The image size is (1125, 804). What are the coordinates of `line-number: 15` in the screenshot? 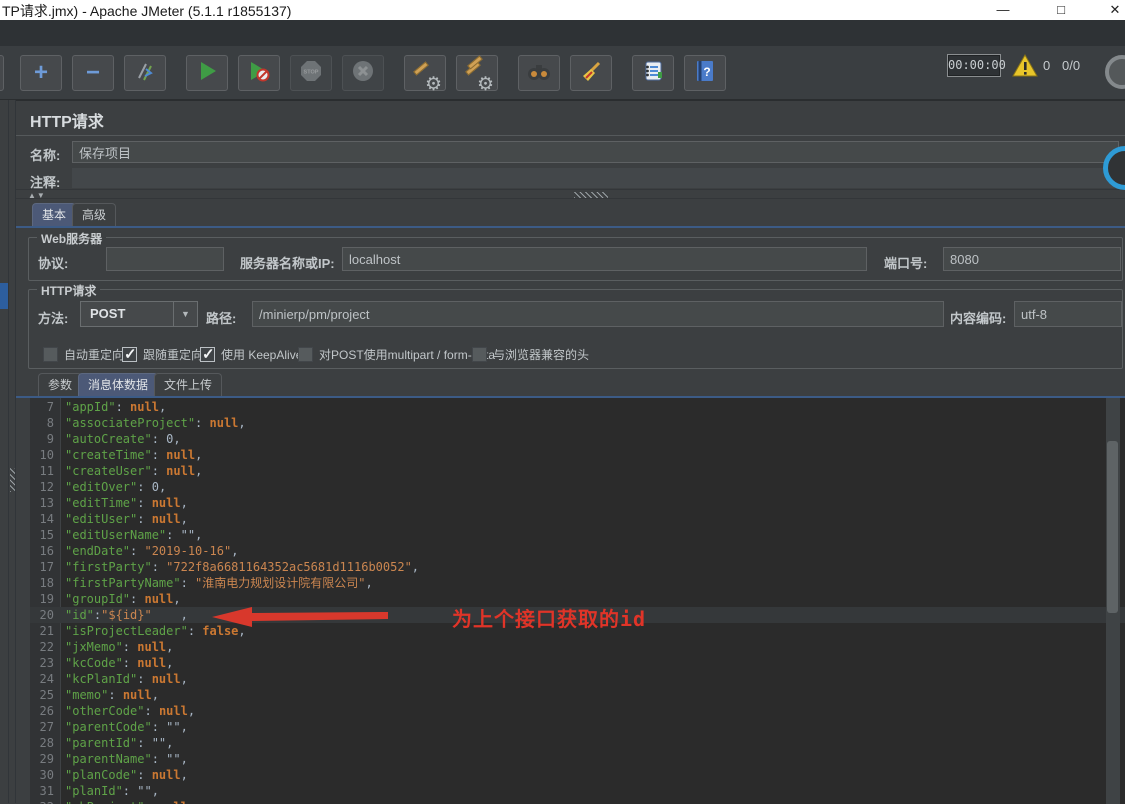 It's located at (46, 535).